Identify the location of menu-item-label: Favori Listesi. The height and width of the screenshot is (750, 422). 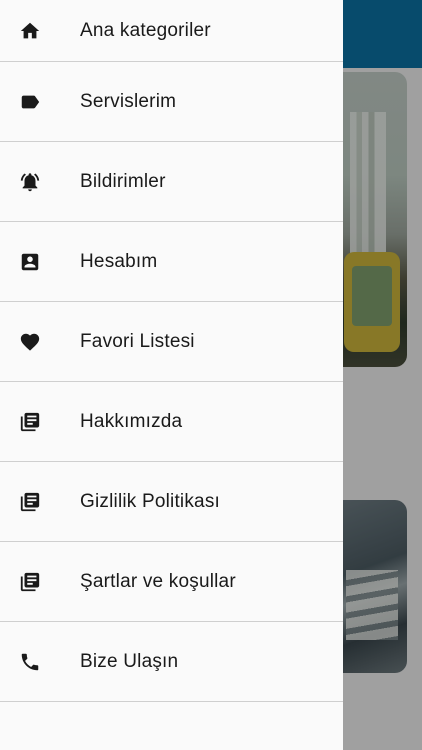
(137, 341).